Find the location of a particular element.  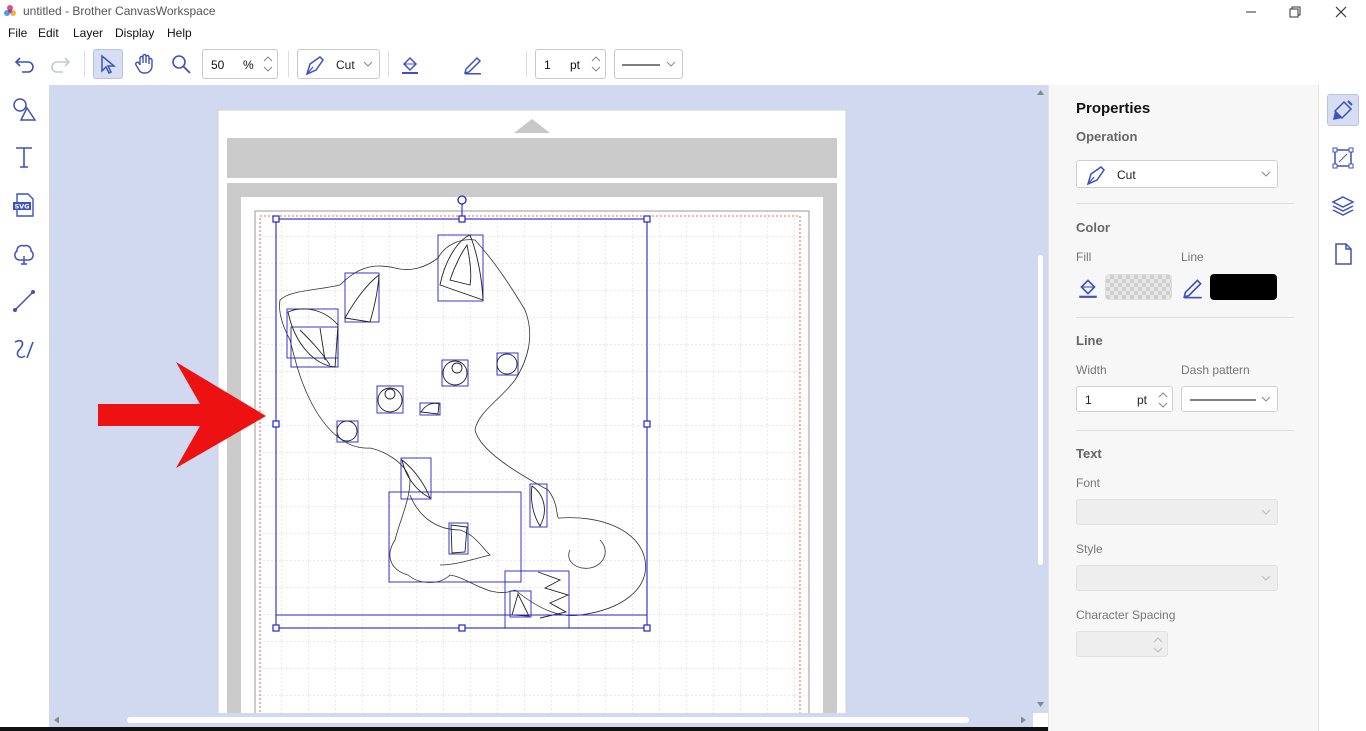

dash-pattern-select is located at coordinates (1229, 399).